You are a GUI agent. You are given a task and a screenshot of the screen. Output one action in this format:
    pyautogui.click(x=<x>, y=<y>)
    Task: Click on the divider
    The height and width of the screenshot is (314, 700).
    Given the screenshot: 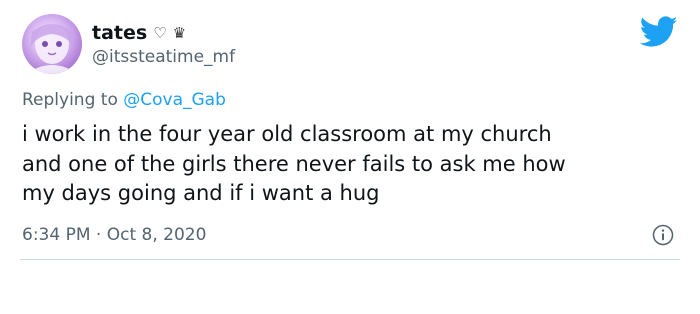 What is the action you would take?
    pyautogui.click(x=350, y=259)
    